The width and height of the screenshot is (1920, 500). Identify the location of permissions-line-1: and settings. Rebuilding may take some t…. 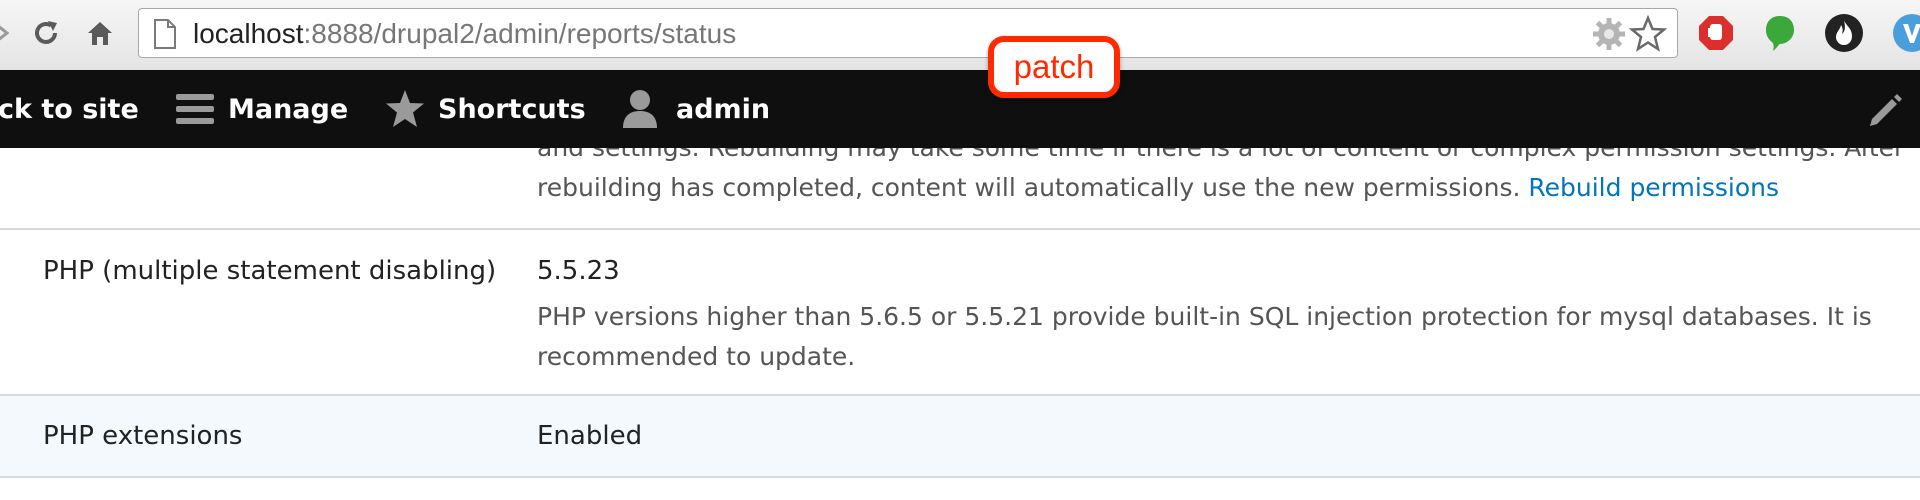
(1220, 158).